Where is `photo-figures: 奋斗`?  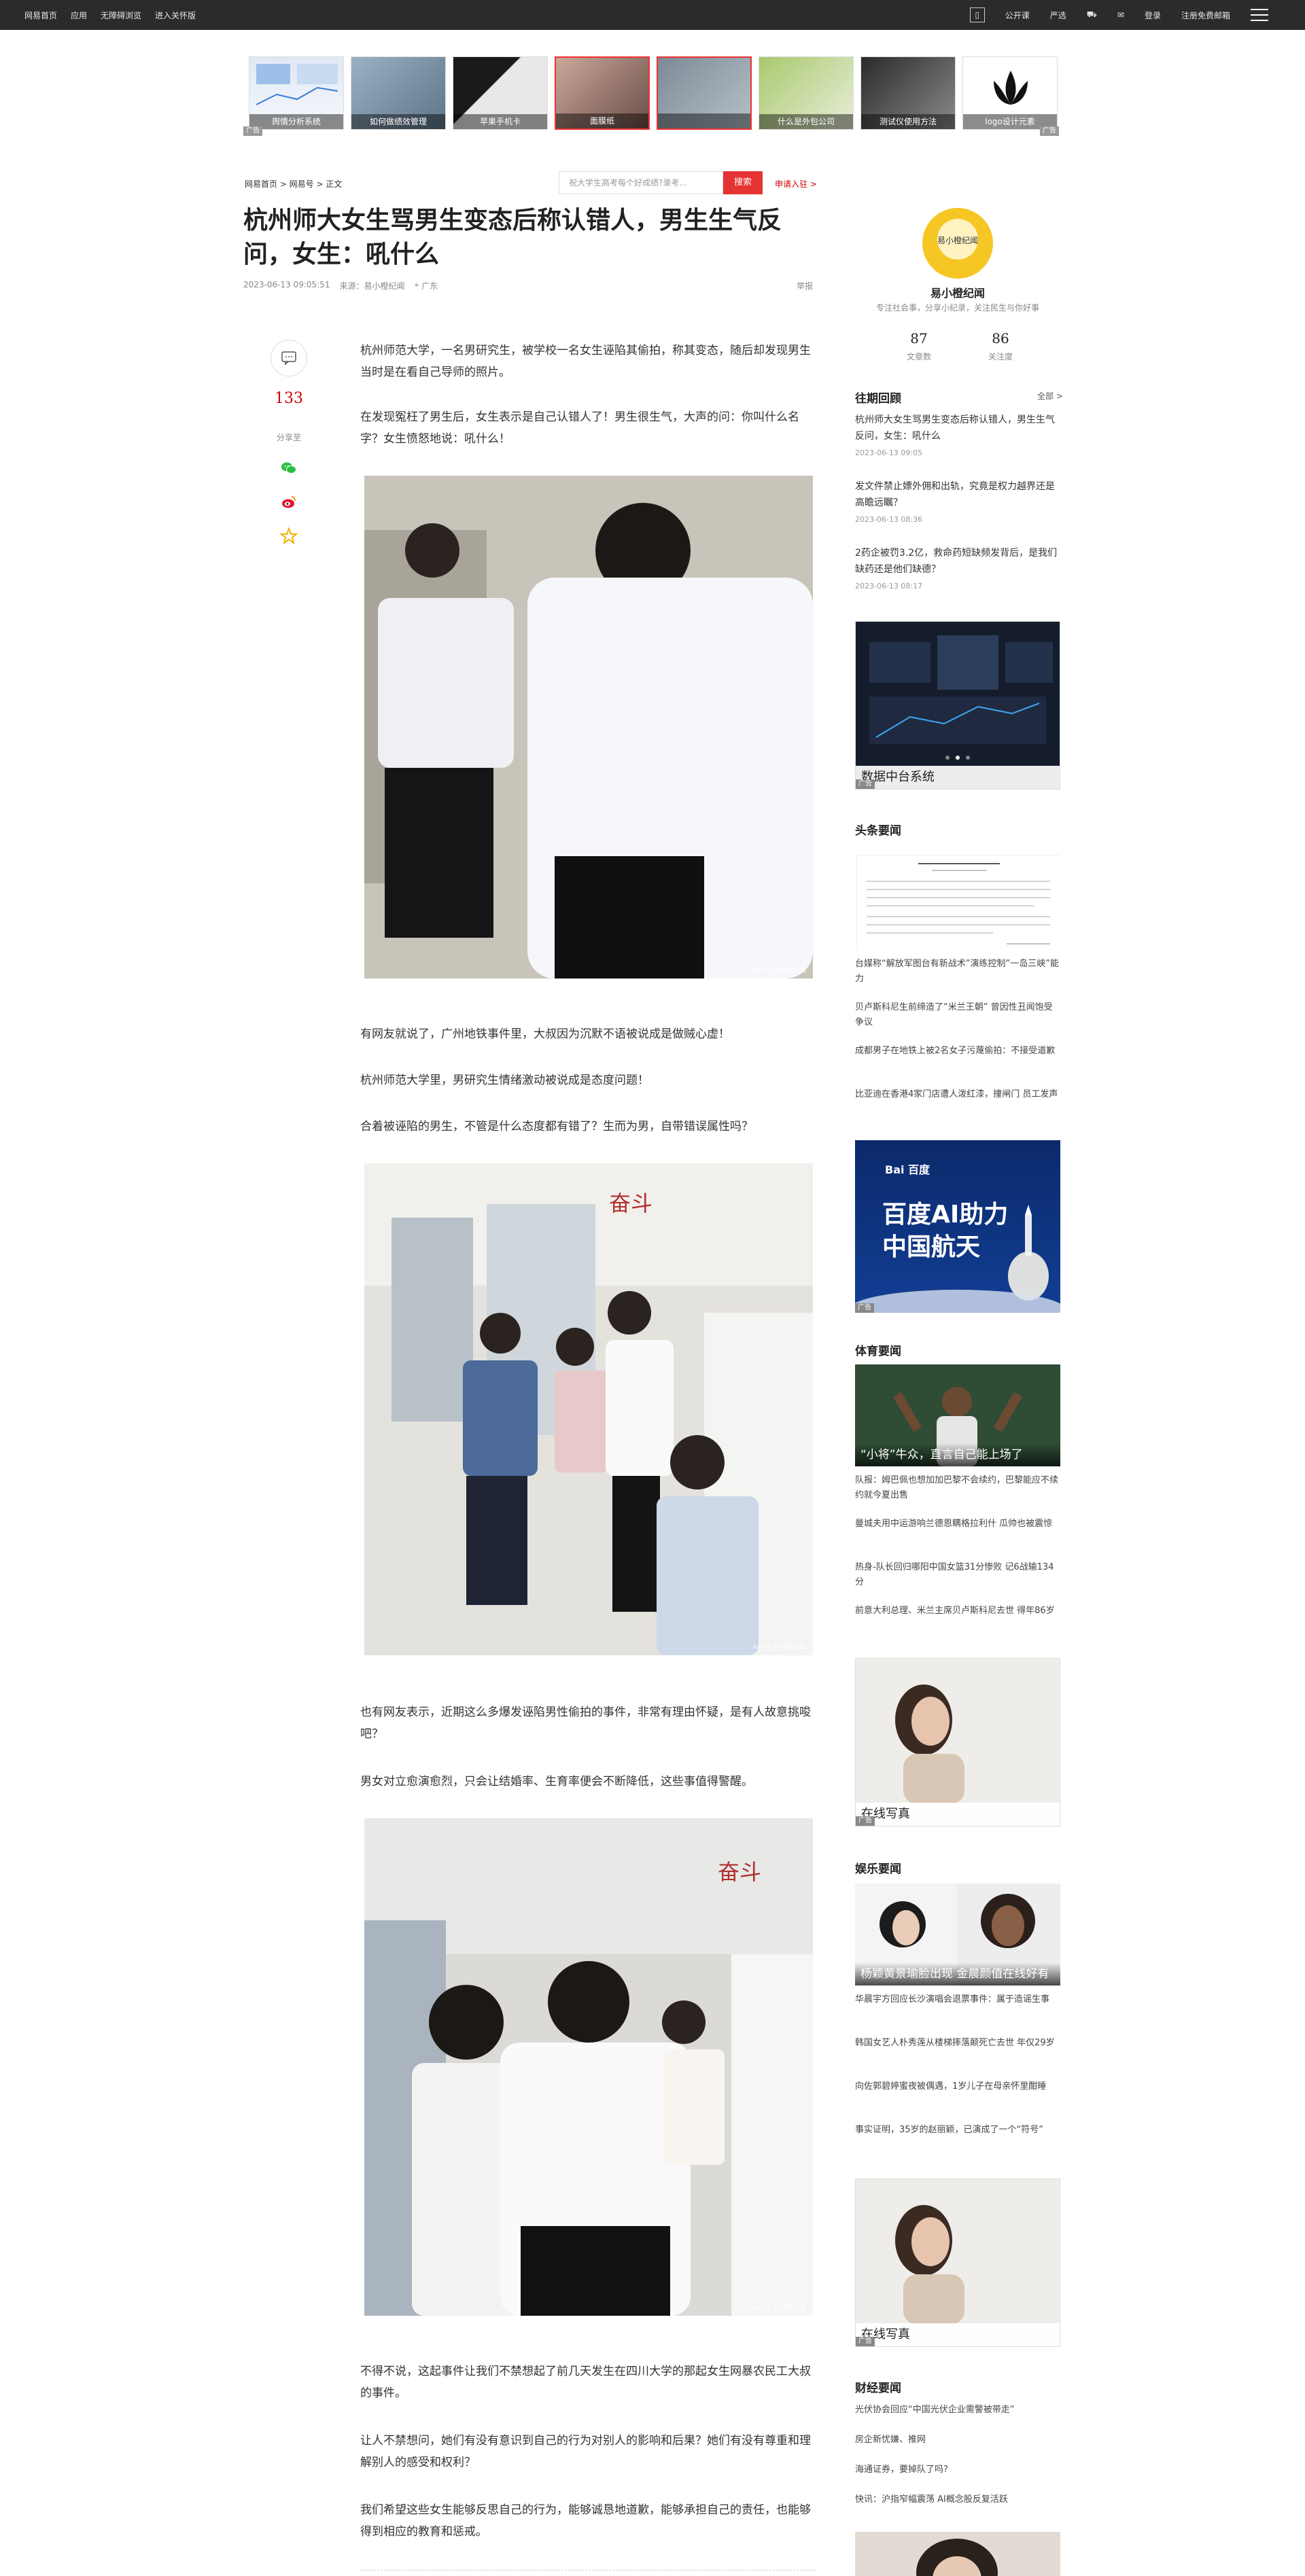
photo-figures: 奋斗 is located at coordinates (588, 2067).